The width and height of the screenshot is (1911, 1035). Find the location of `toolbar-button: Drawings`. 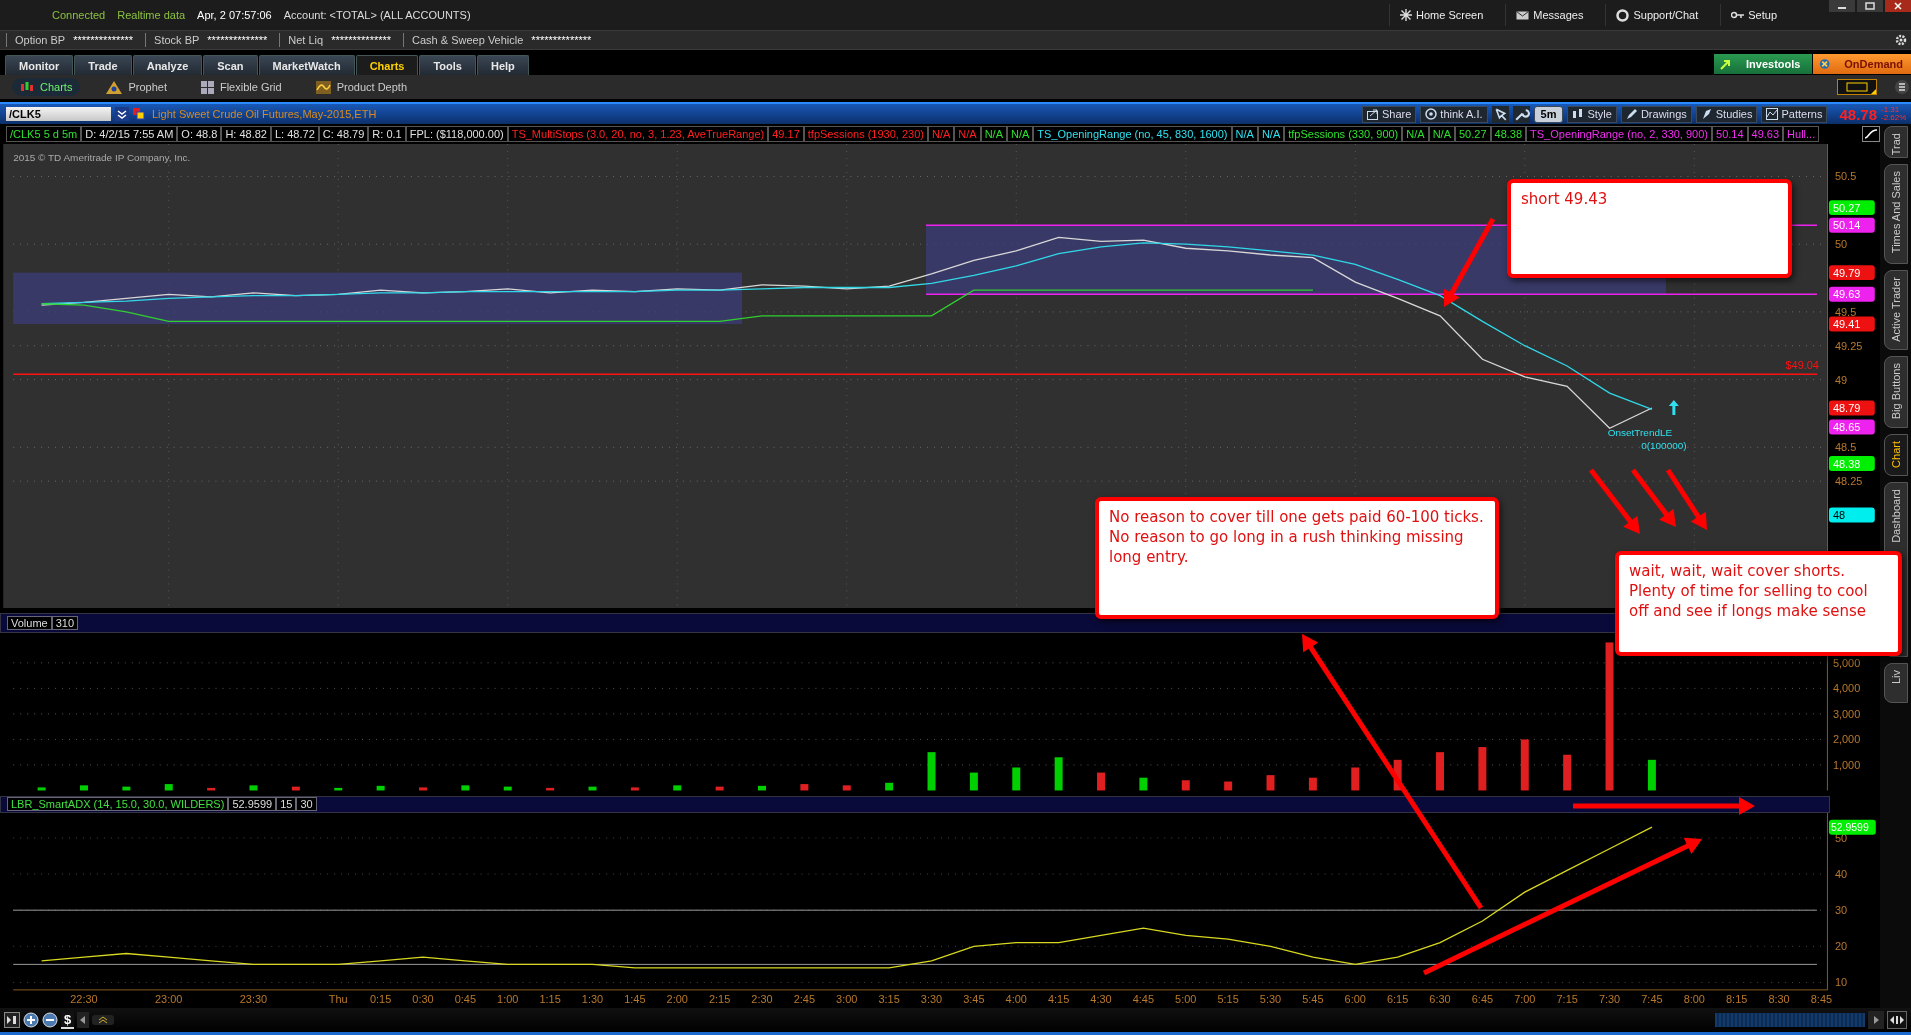

toolbar-button: Drawings is located at coordinates (1656, 114).